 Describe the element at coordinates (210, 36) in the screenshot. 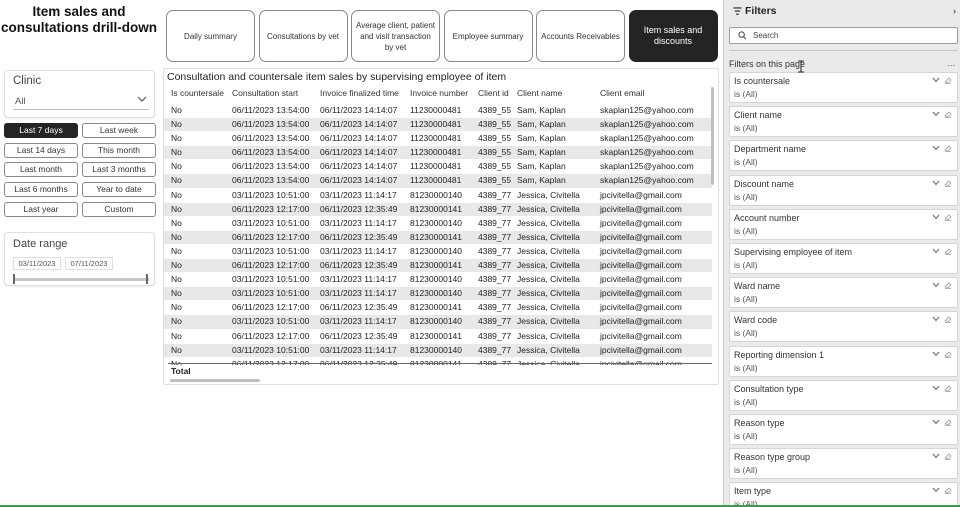

I see `tab-daily-summary: Daily summary` at that location.